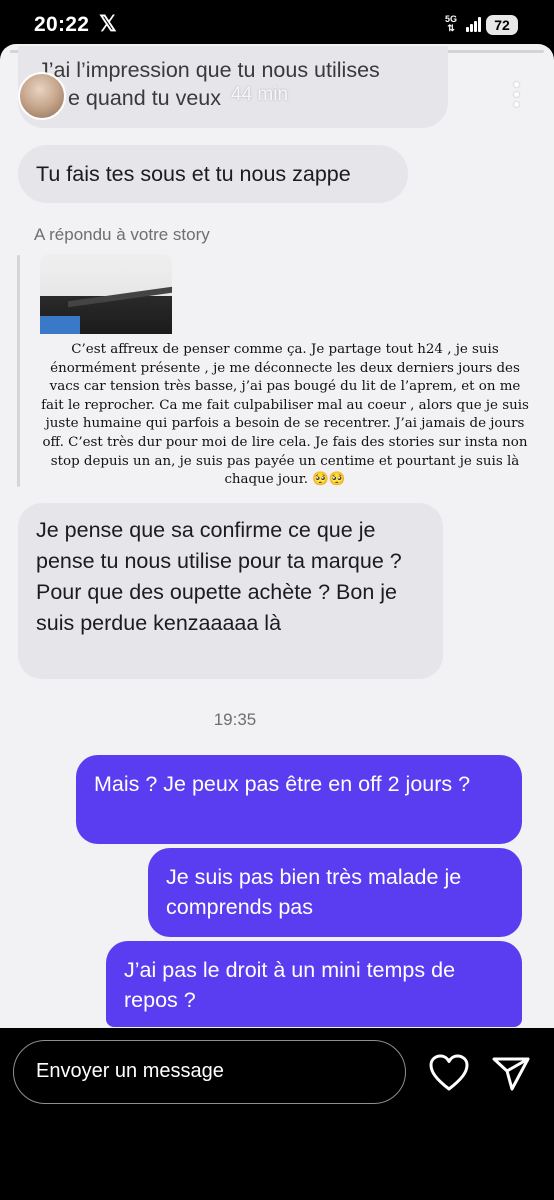 The width and height of the screenshot is (554, 1200). Describe the element at coordinates (42, 96) in the screenshot. I see `avatar` at that location.